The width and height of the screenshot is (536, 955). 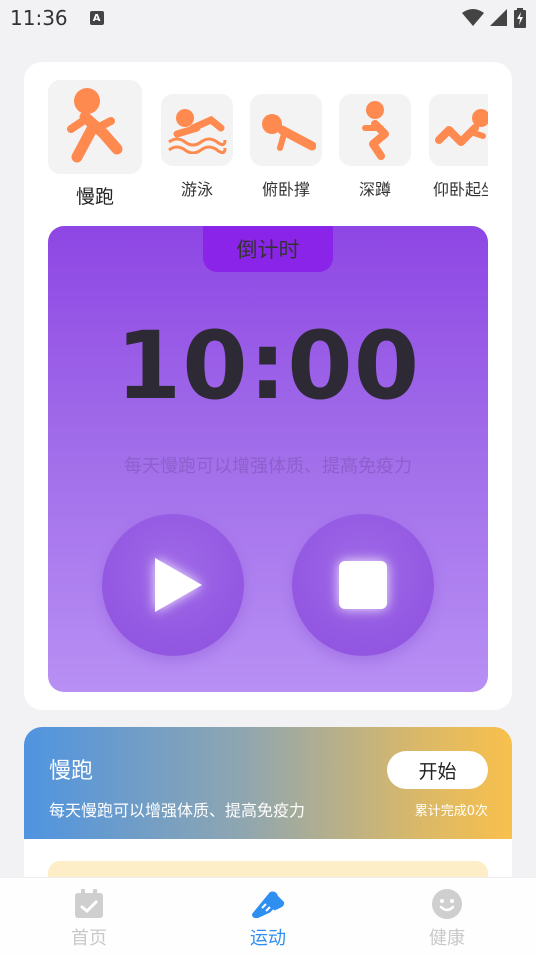 I want to click on stop-button, so click(x=363, y=585).